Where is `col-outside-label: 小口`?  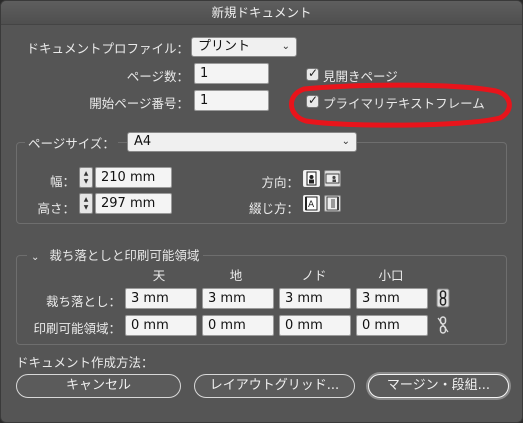 col-outside-label: 小口 is located at coordinates (391, 275).